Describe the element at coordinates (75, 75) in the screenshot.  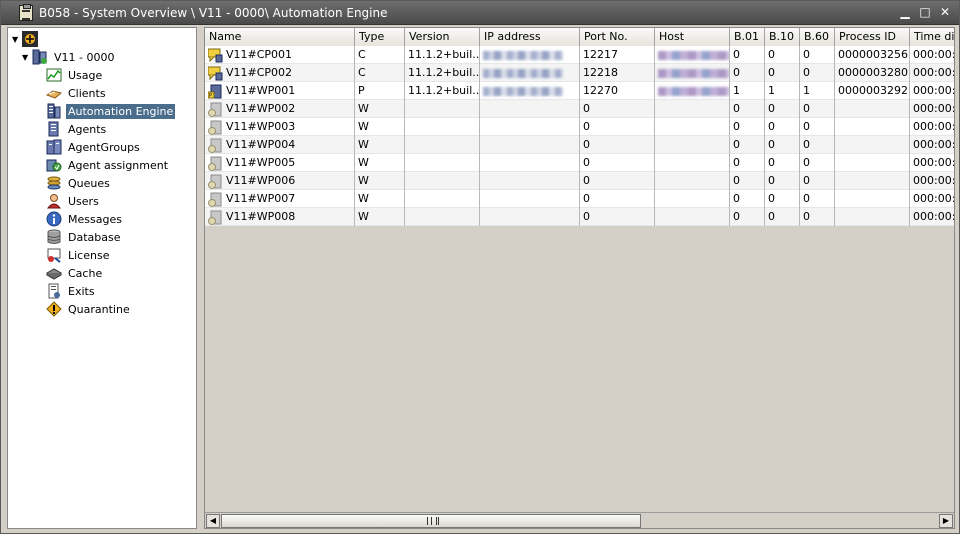
I see `tree-item-usage: Usage` at that location.